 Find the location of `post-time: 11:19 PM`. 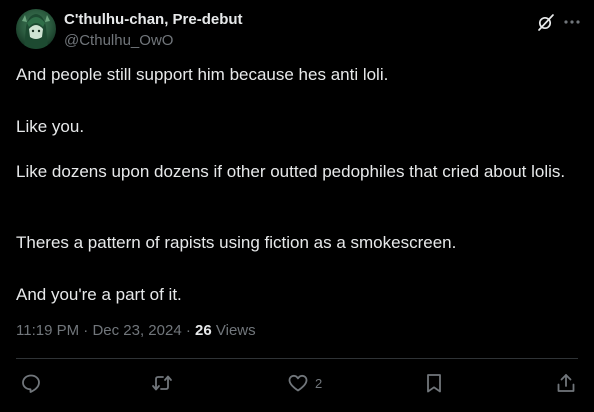

post-time: 11:19 PM is located at coordinates (47, 330).